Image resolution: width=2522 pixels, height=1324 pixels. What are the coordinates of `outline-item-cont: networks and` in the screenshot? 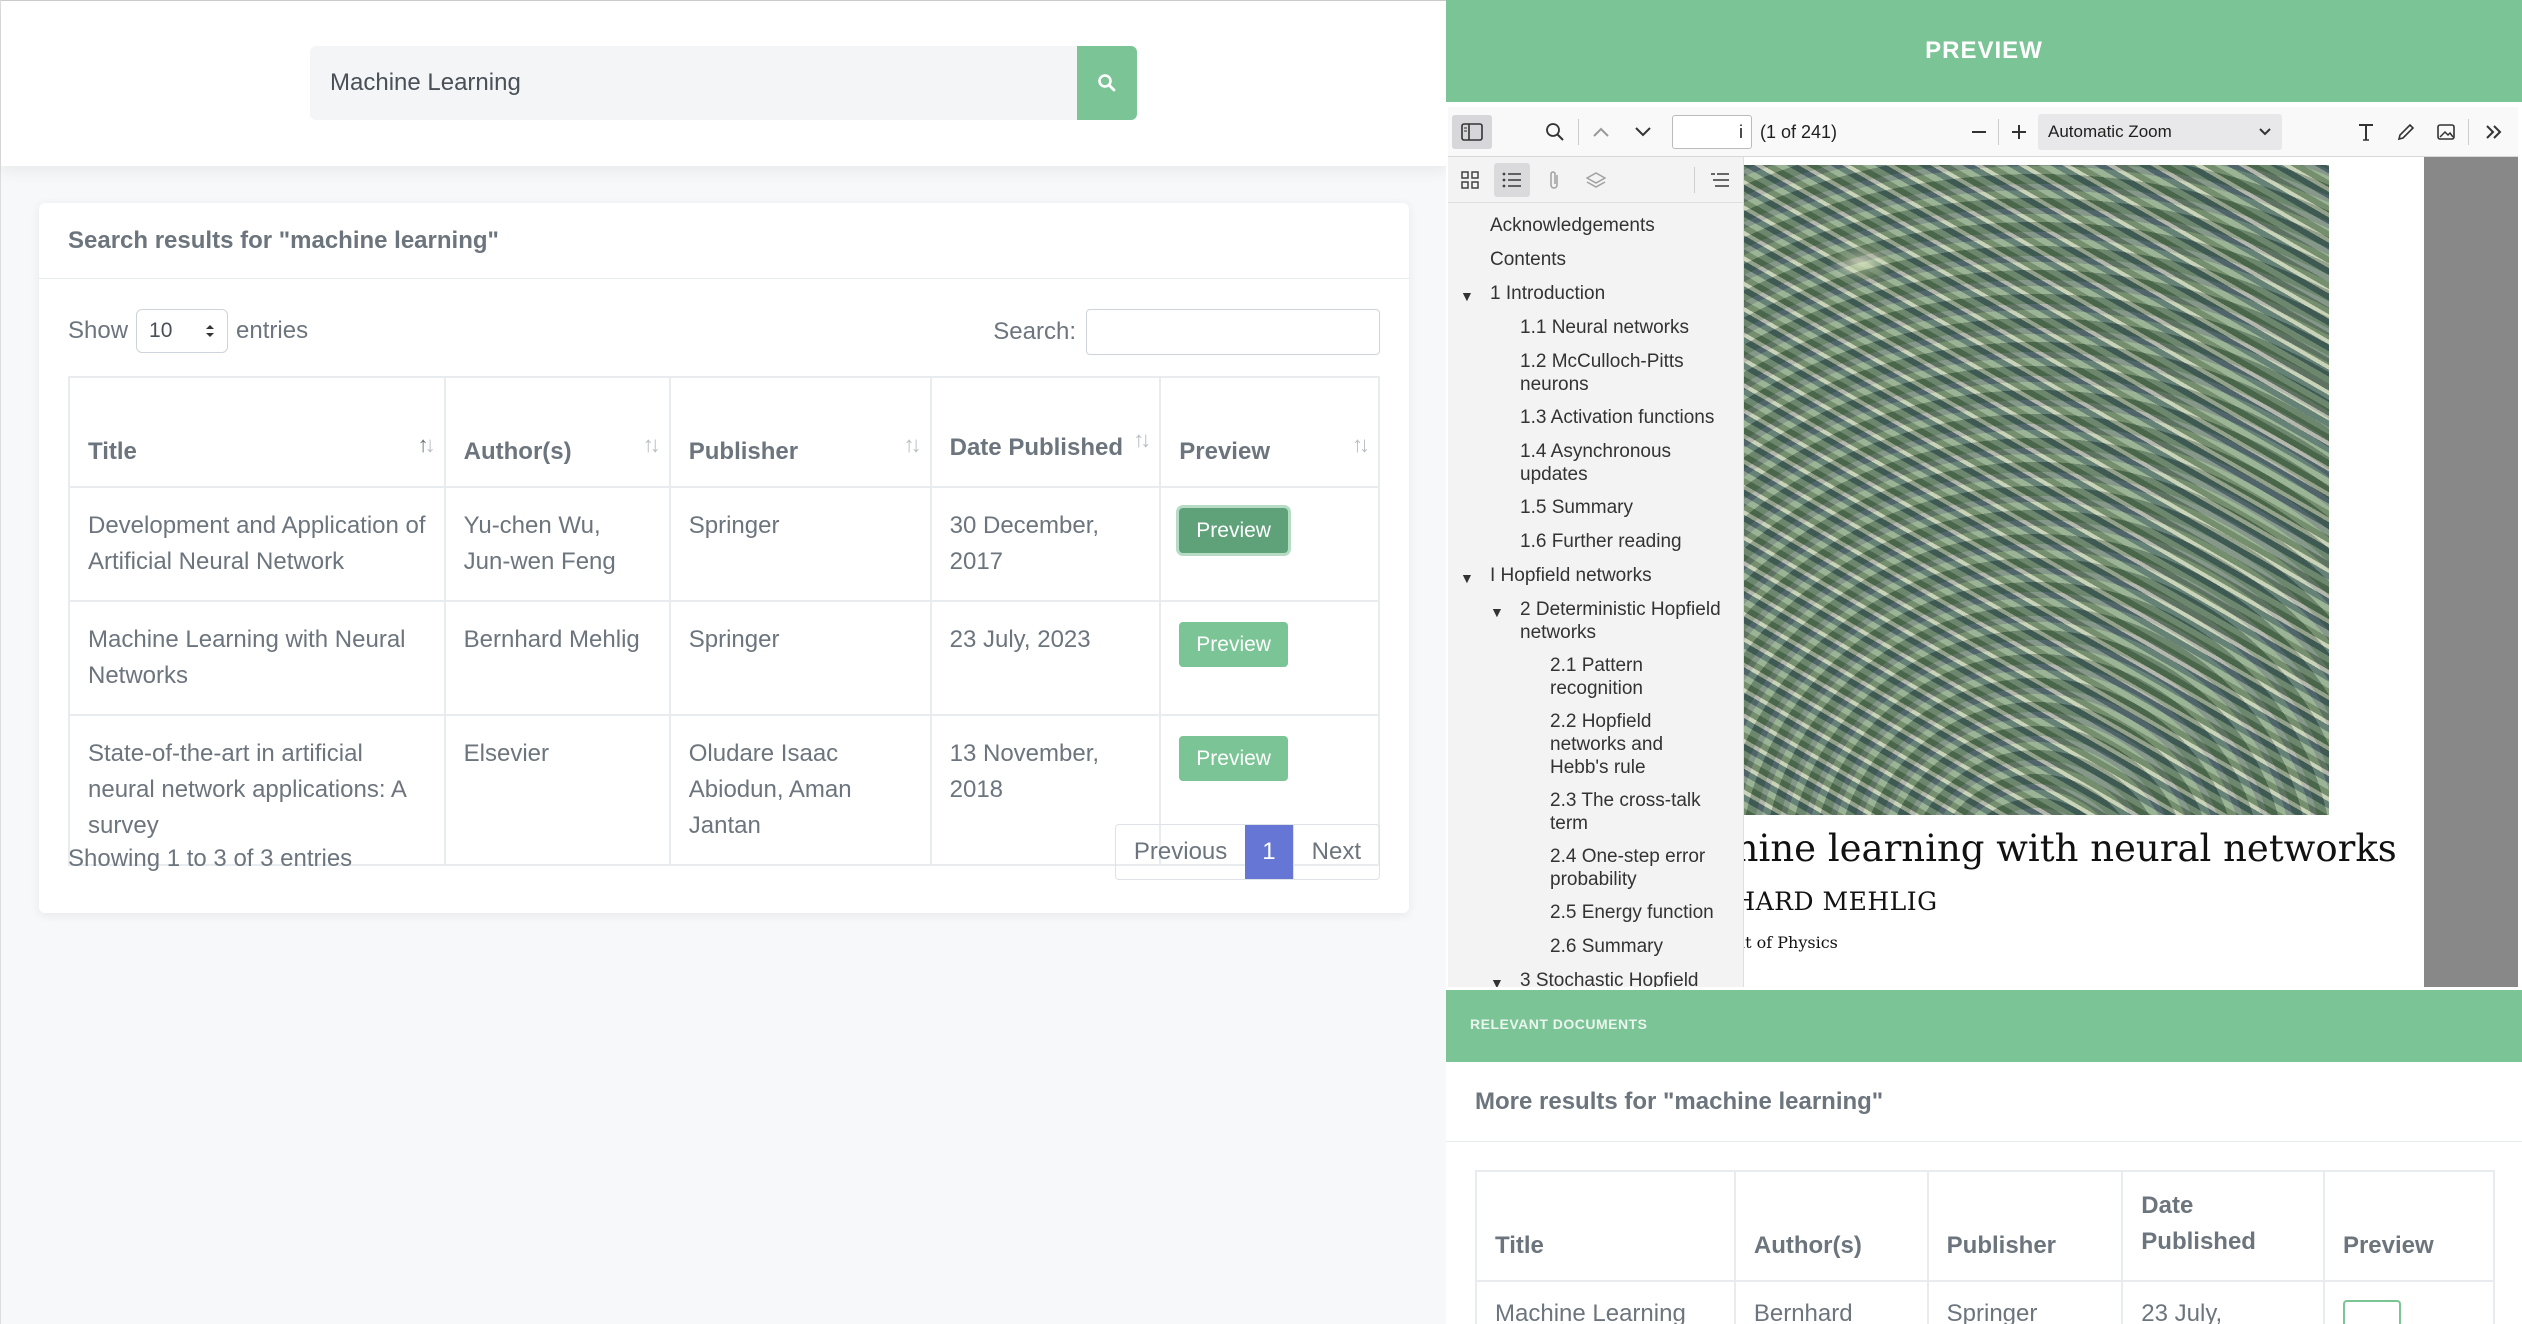 It's located at (1606, 745).